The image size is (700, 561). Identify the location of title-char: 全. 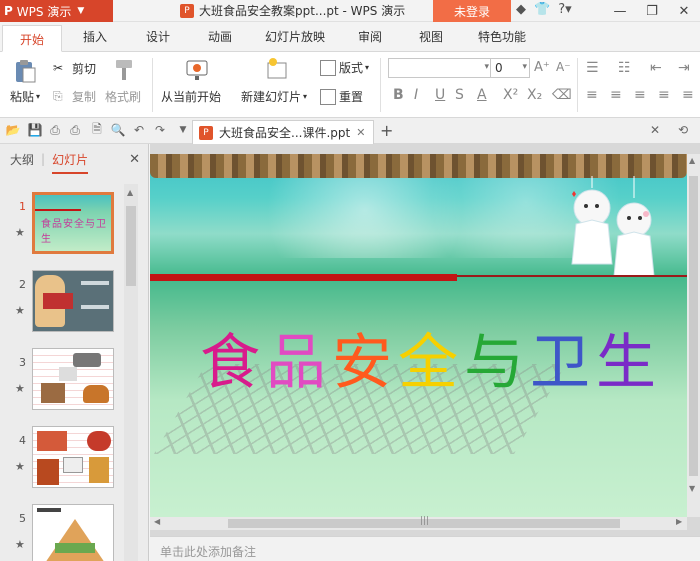
(431, 363).